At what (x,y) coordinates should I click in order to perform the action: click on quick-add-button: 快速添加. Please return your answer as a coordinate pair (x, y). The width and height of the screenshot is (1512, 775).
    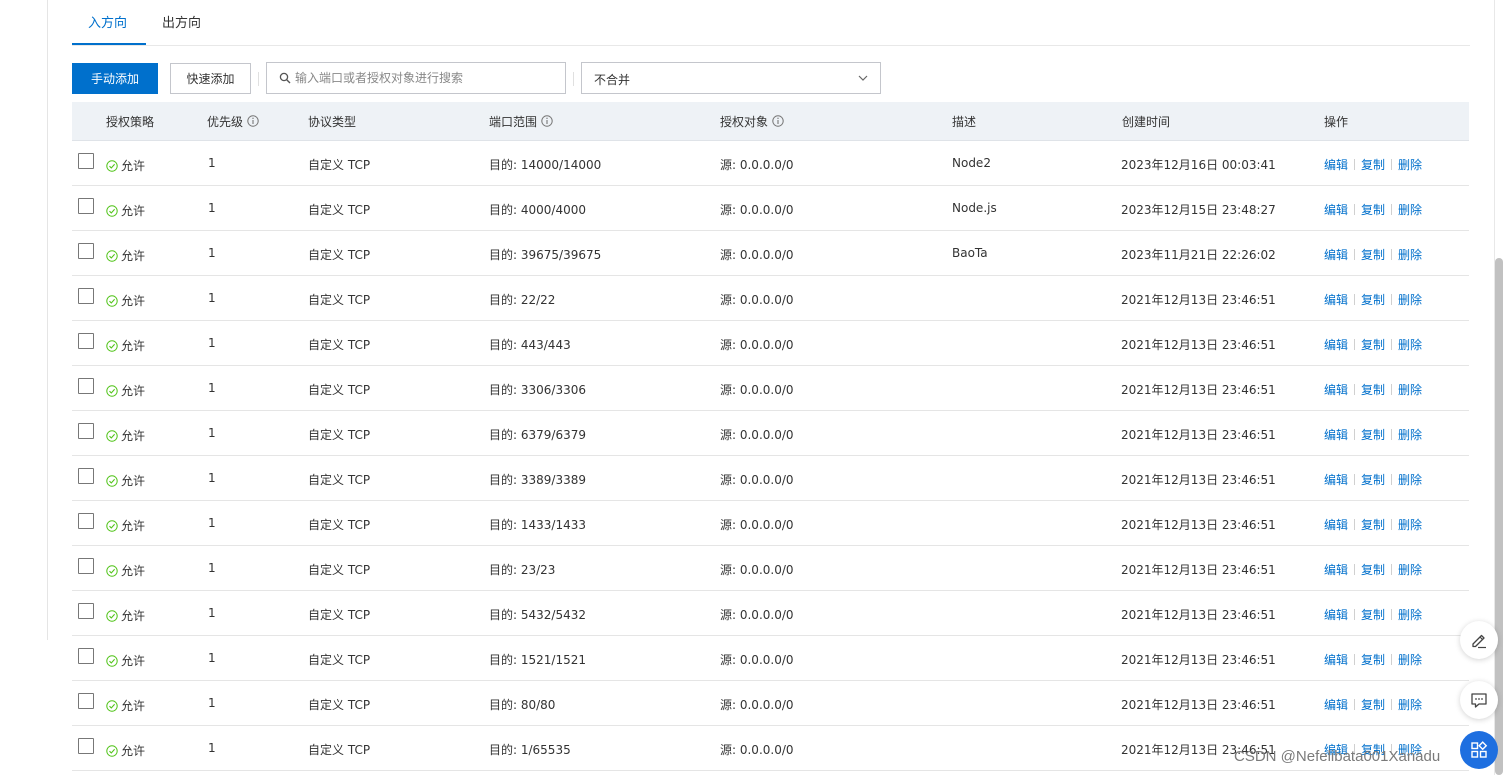
    Looking at the image, I should click on (210, 78).